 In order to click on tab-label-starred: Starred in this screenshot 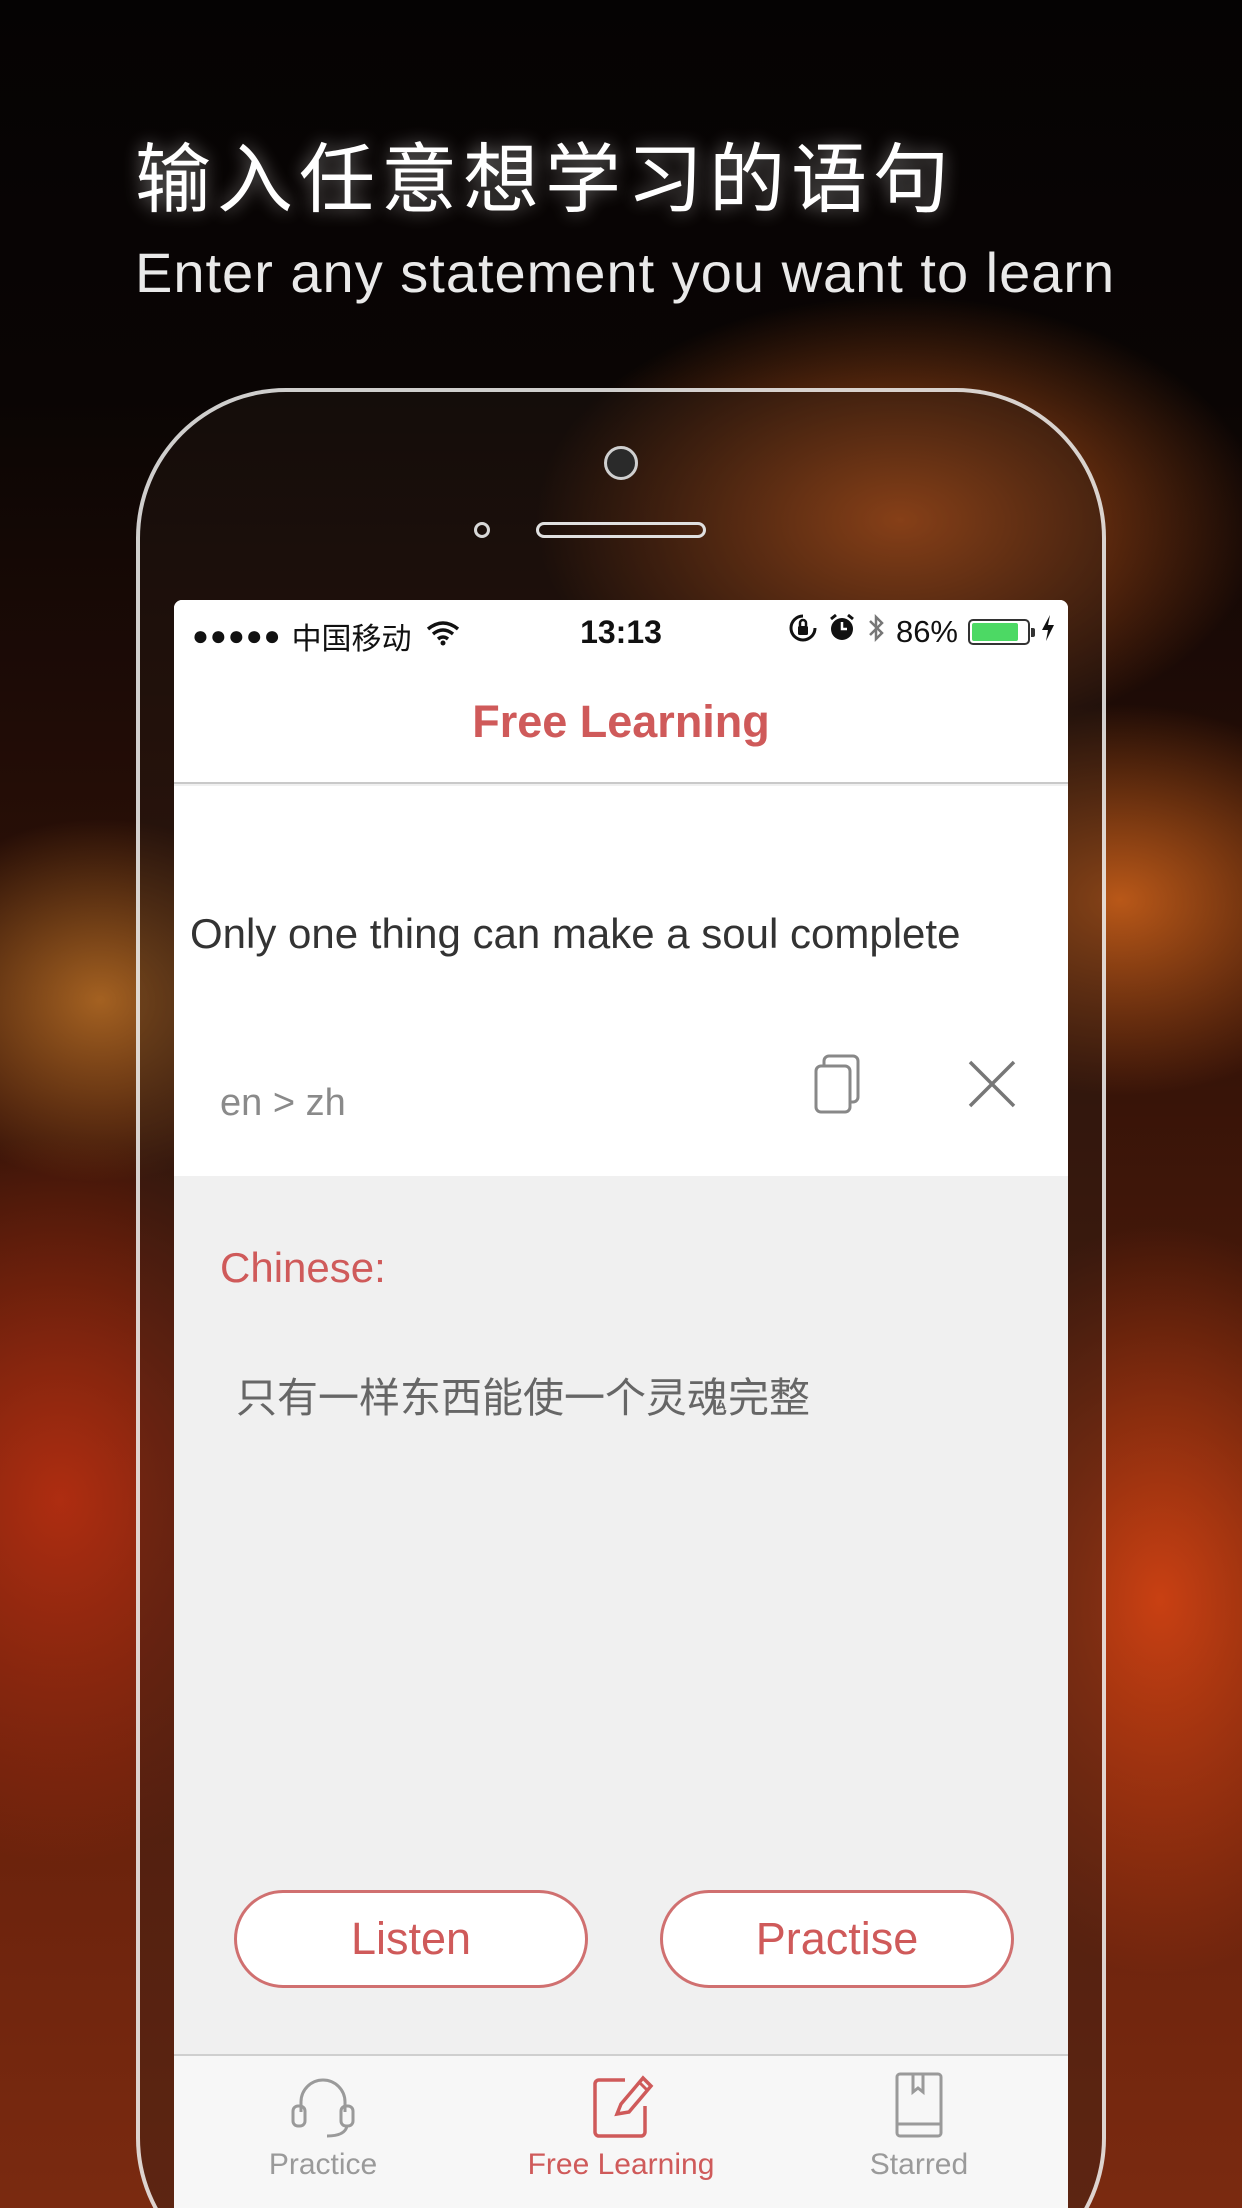, I will do `click(919, 2164)`.